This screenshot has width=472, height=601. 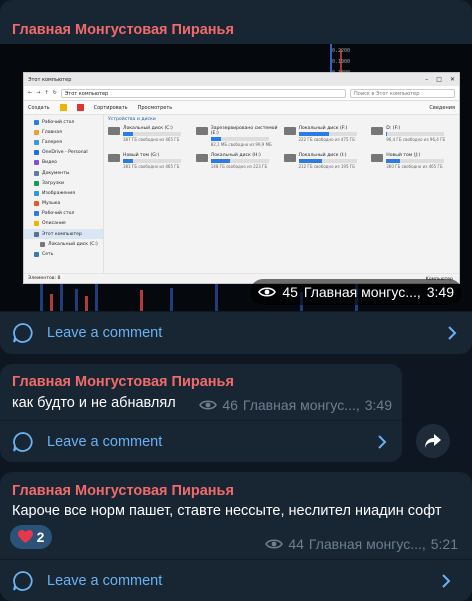 What do you see at coordinates (322, 155) in the screenshot?
I see `drive-name: Локальный диск (I:)` at bounding box center [322, 155].